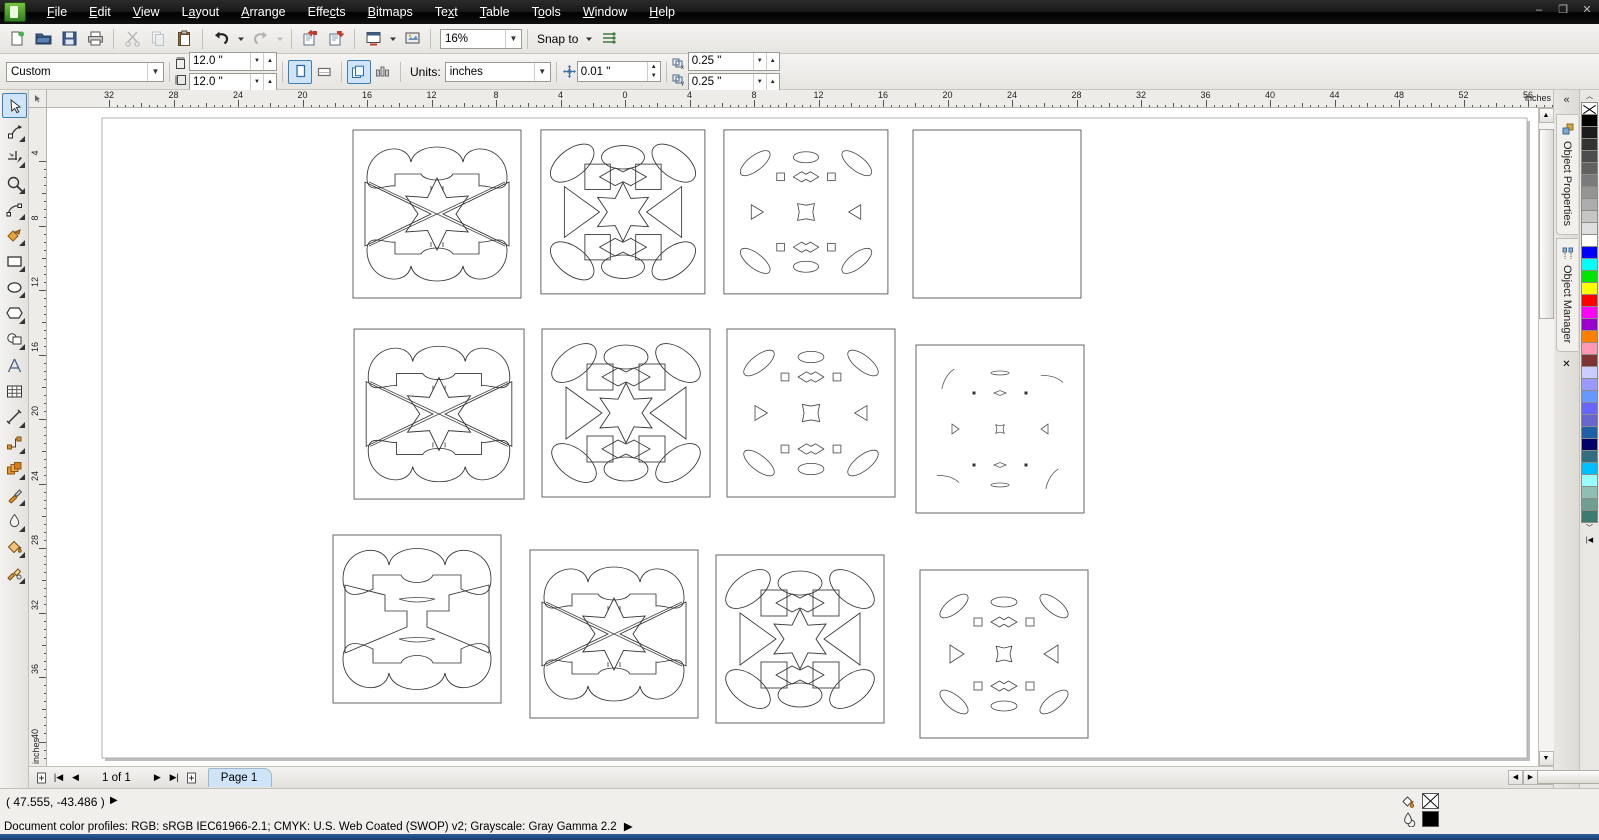 This screenshot has width=1599, height=840. What do you see at coordinates (1590, 528) in the screenshot?
I see `palette-scroll-down-button: ﹀` at bounding box center [1590, 528].